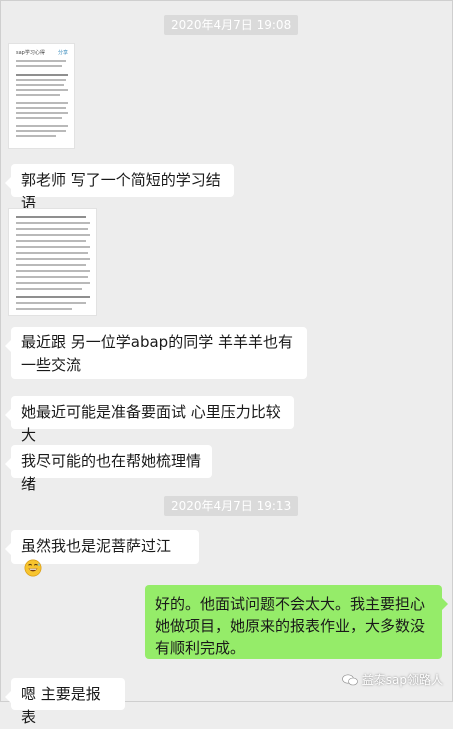 This screenshot has width=453, height=729. I want to click on message-bubble: 我尽可能的也在帮她梳理情绪, so click(108, 469).